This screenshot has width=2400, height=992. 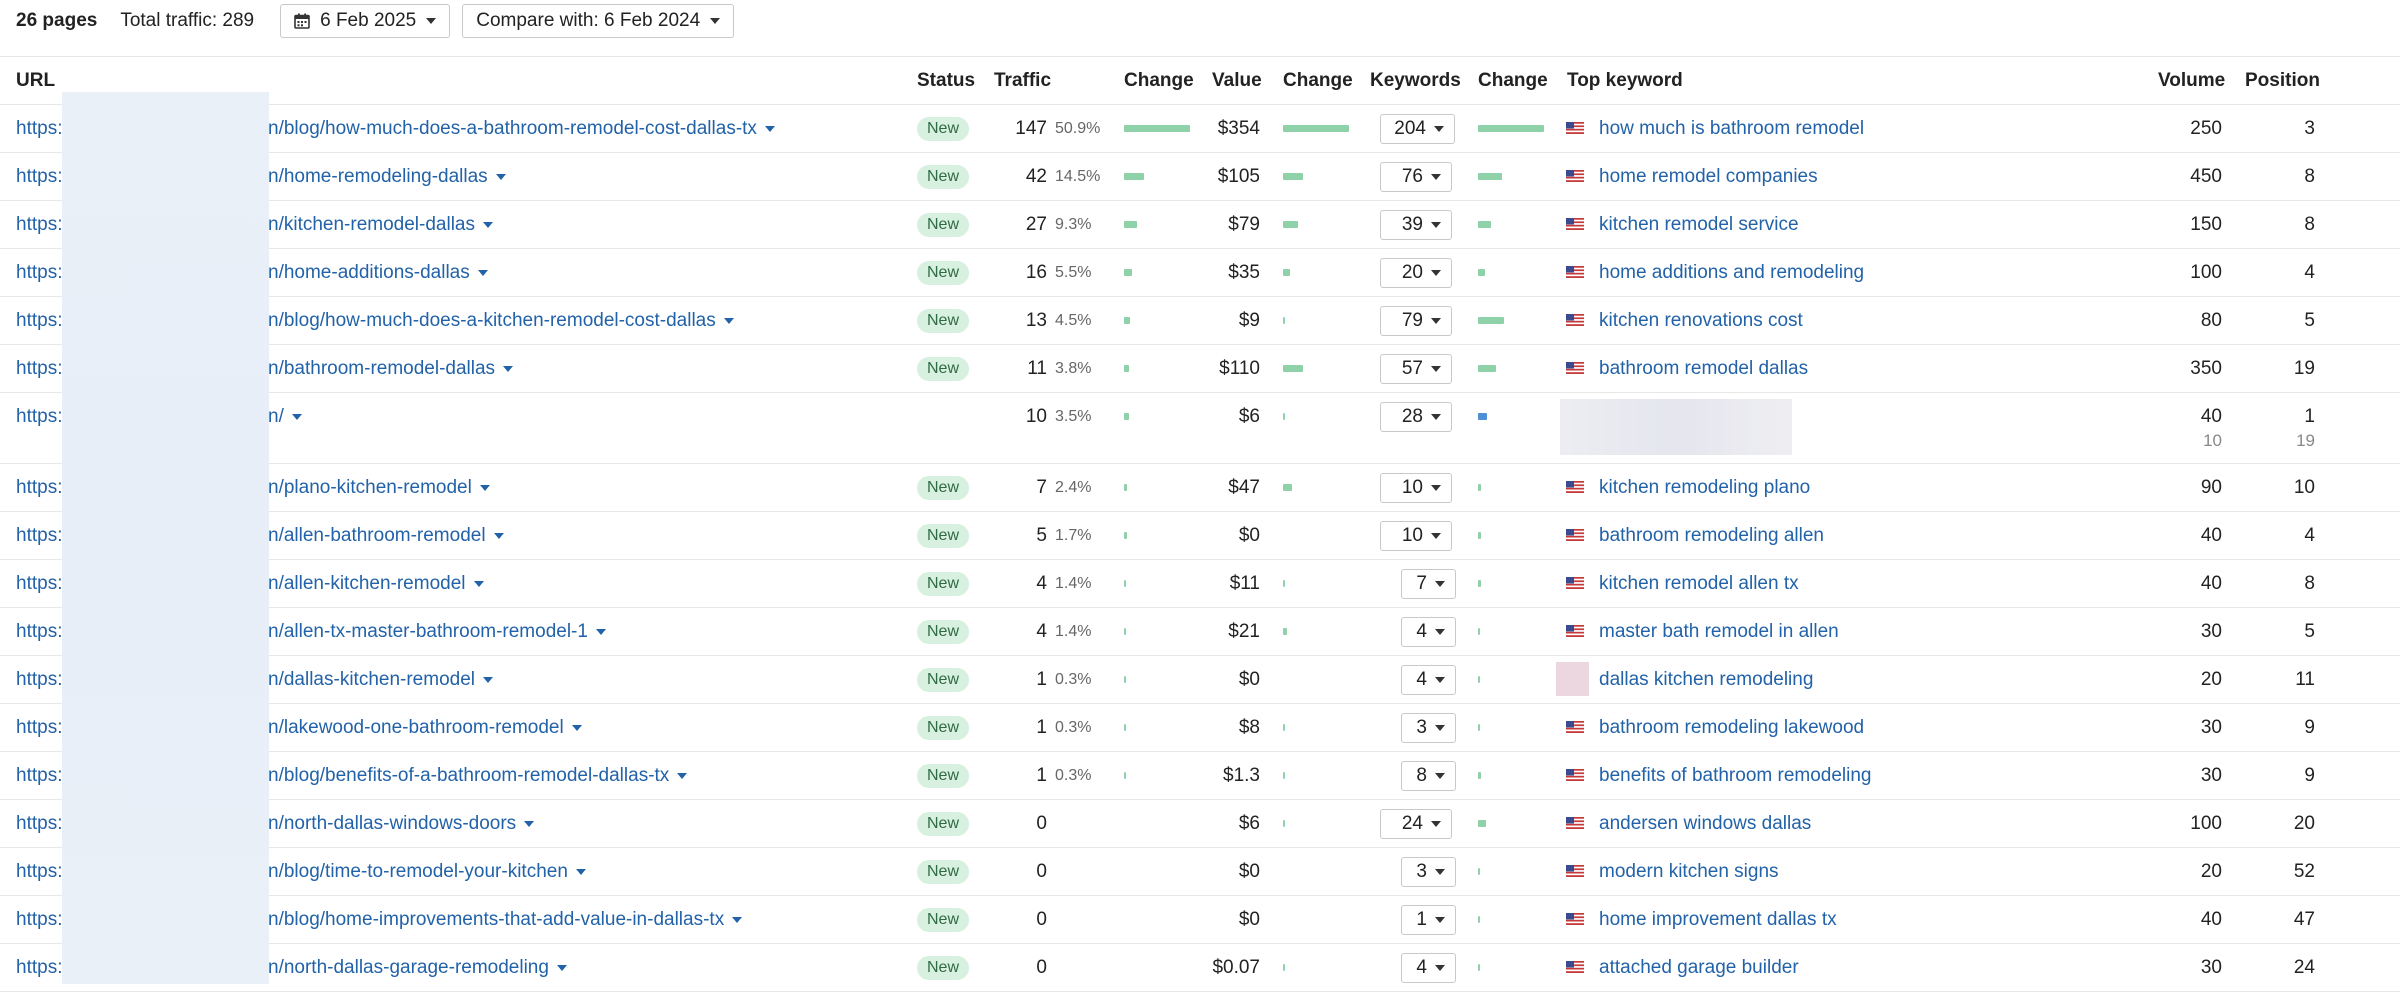 I want to click on url-path: n/allen-kitchen-remodel, so click(x=376, y=583).